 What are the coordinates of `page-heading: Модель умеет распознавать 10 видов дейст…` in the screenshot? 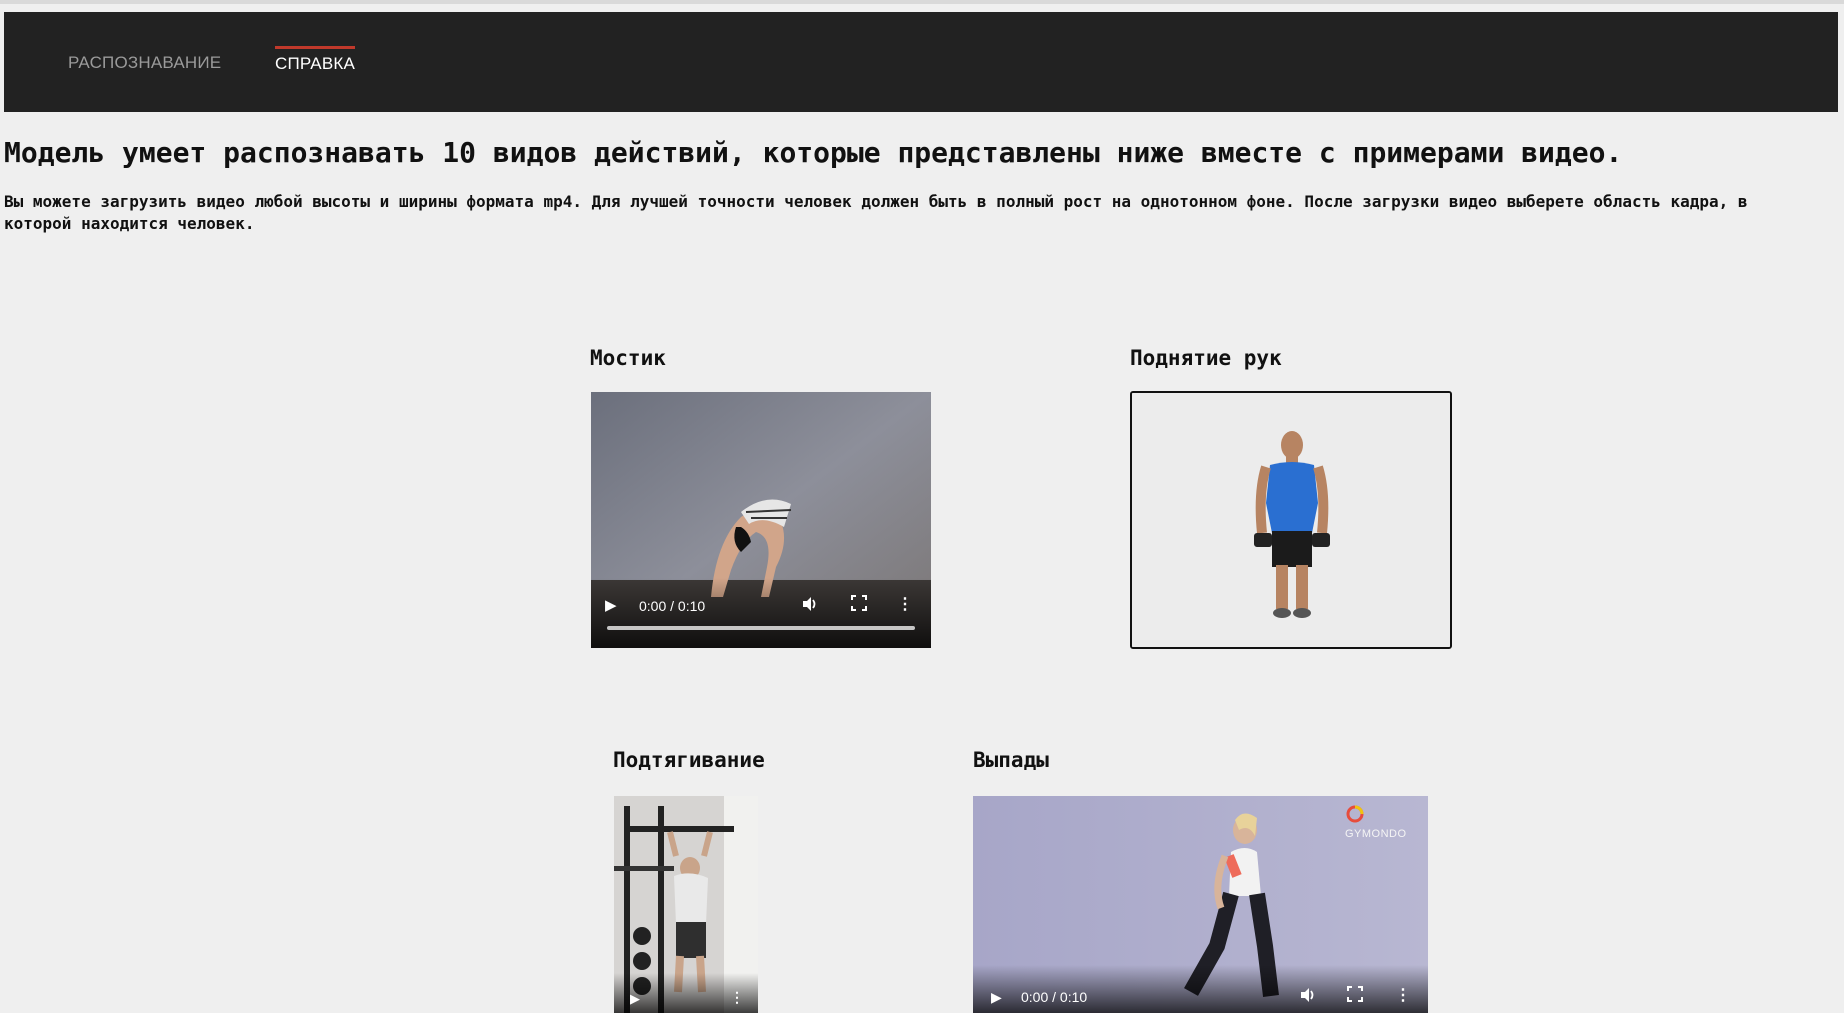 It's located at (813, 152).